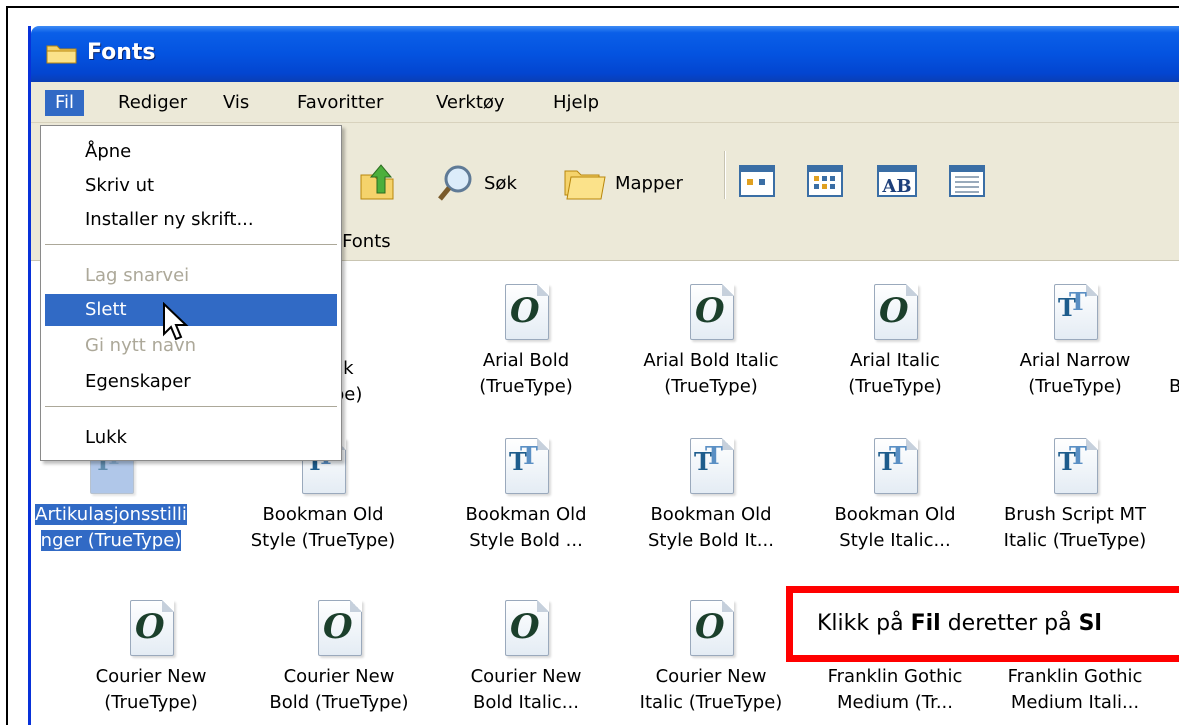 The image size is (1179, 725). Describe the element at coordinates (895, 360) in the screenshot. I see `font-label: Arial Italic` at that location.